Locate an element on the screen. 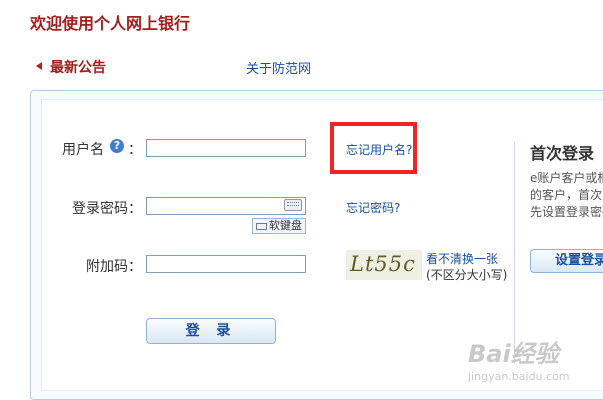 Image resolution: width=603 pixels, height=400 pixels. password-input is located at coordinates (226, 206).